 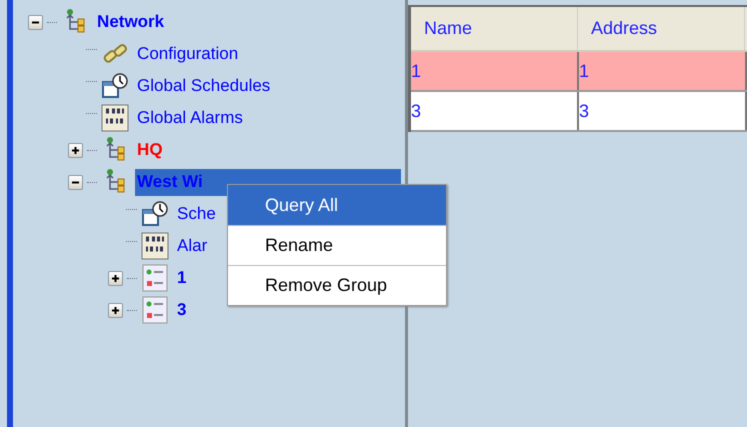 I want to click on table-row: 1 1, so click(x=579, y=72).